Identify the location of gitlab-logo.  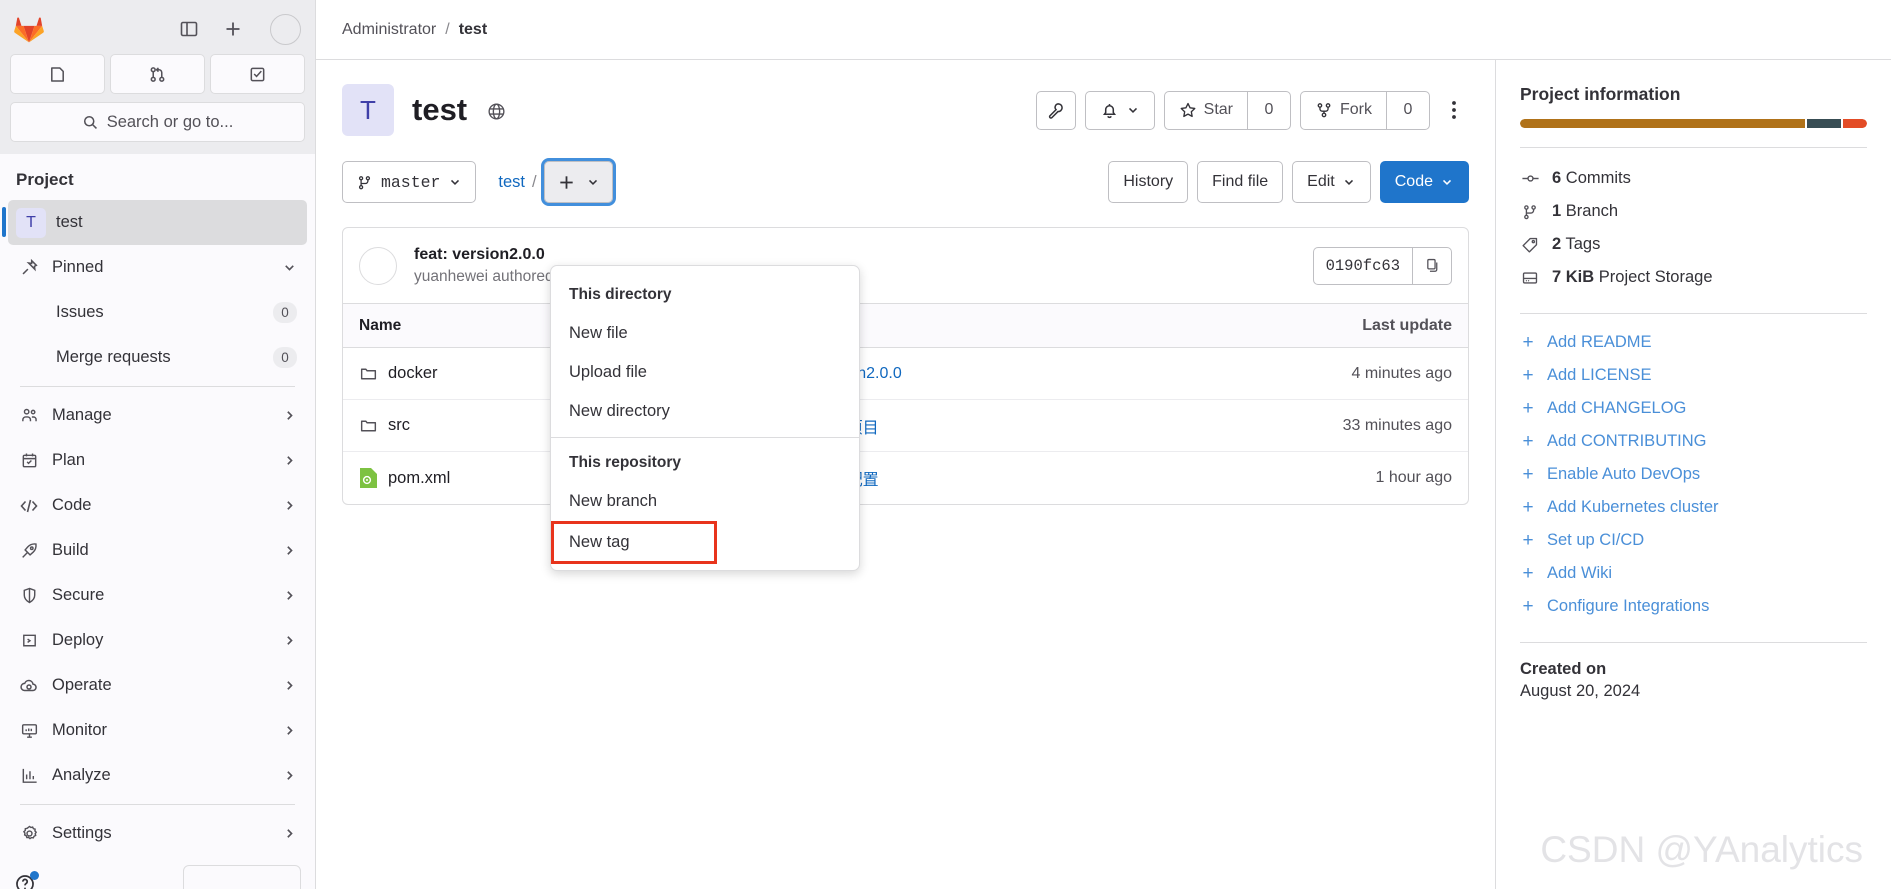
(29, 29).